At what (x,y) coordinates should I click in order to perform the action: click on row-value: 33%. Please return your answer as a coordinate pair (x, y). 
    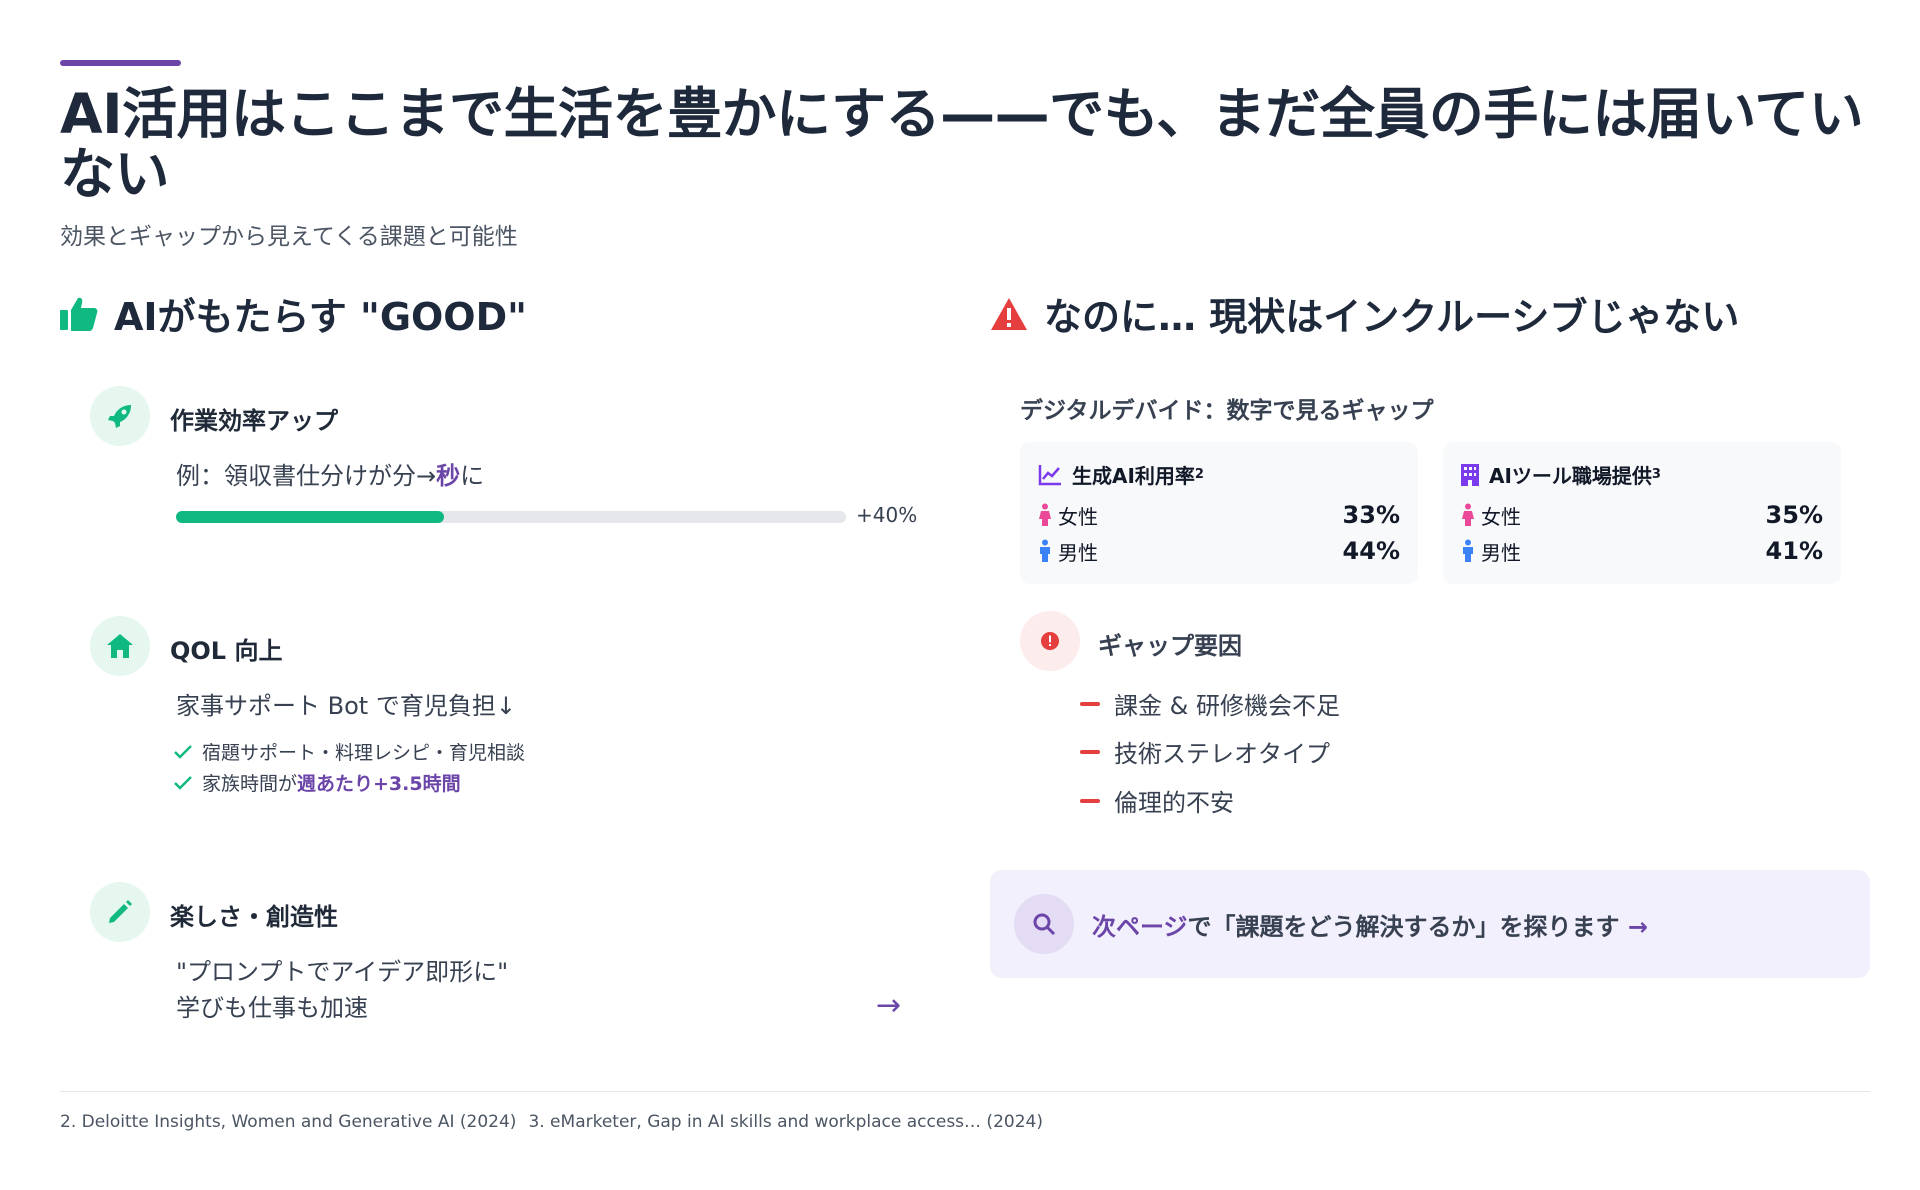
    Looking at the image, I should click on (1371, 515).